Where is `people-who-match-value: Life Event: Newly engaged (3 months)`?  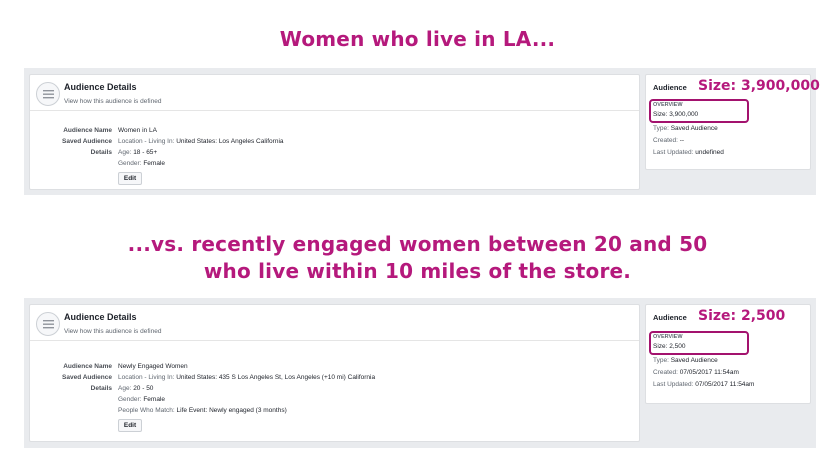
people-who-match-value: Life Event: Newly engaged (3 months) is located at coordinates (231, 410).